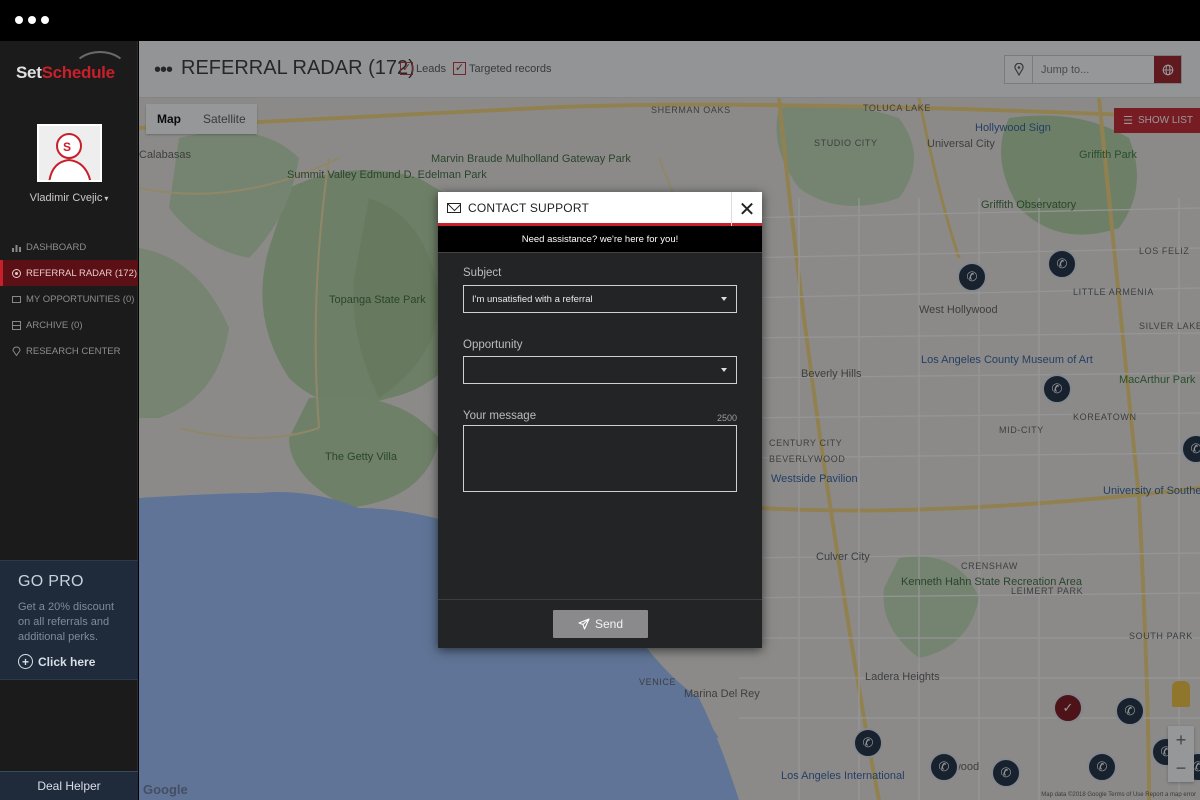 The height and width of the screenshot is (800, 1200). Describe the element at coordinates (493, 345) in the screenshot. I see `opportunity-label: Opportunity` at that location.